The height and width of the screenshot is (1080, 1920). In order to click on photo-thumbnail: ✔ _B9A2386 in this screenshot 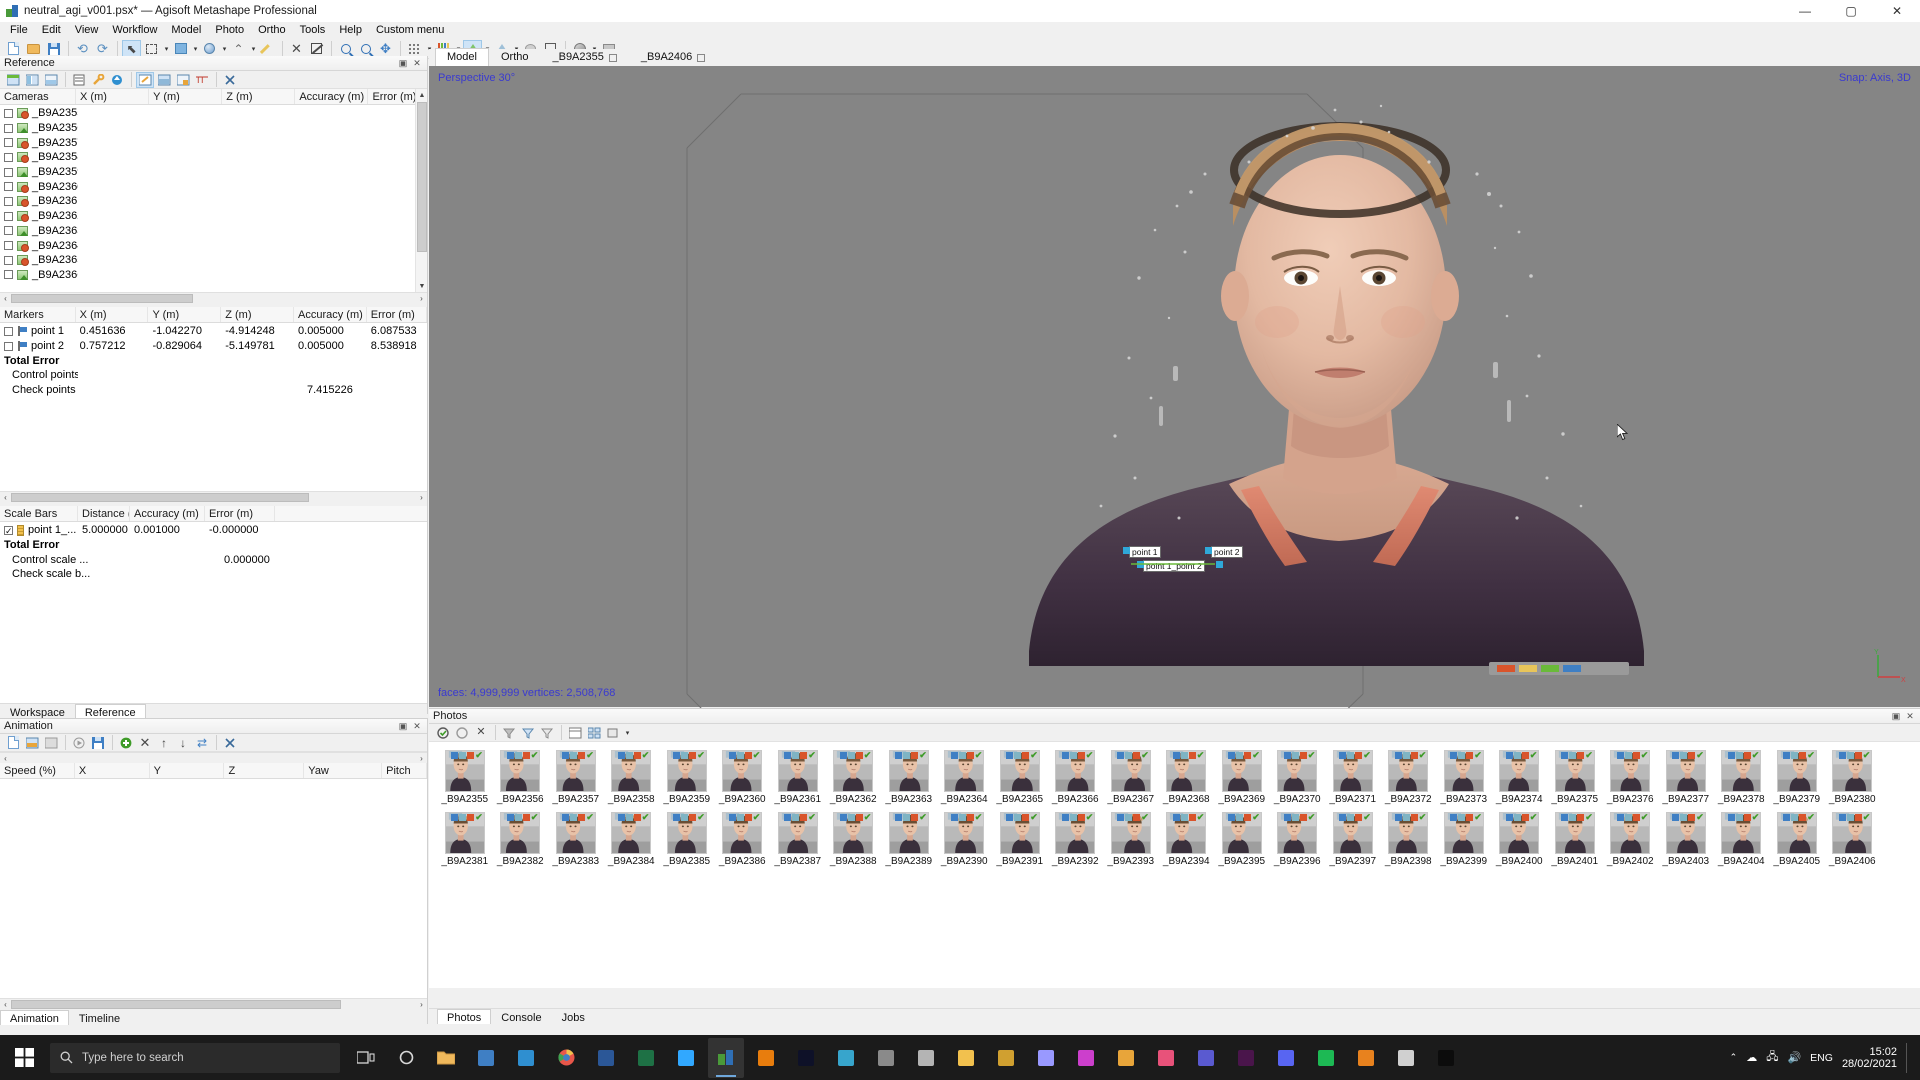, I will do `click(743, 839)`.